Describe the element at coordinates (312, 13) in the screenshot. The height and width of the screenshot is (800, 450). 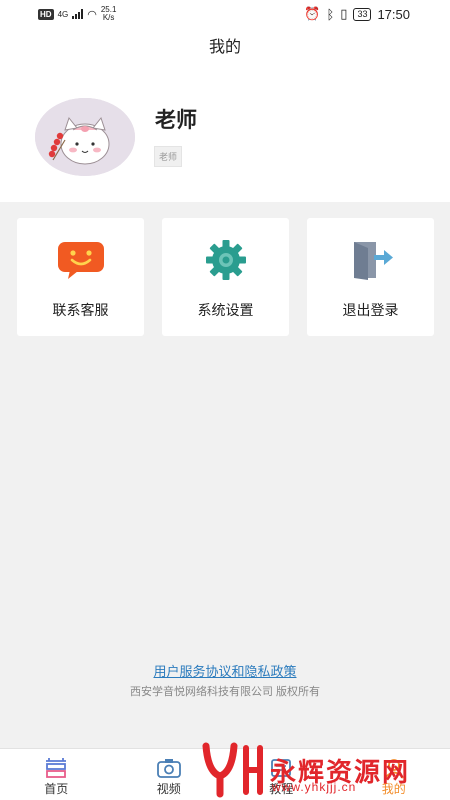
I see `alarm-icon: ⏰` at that location.